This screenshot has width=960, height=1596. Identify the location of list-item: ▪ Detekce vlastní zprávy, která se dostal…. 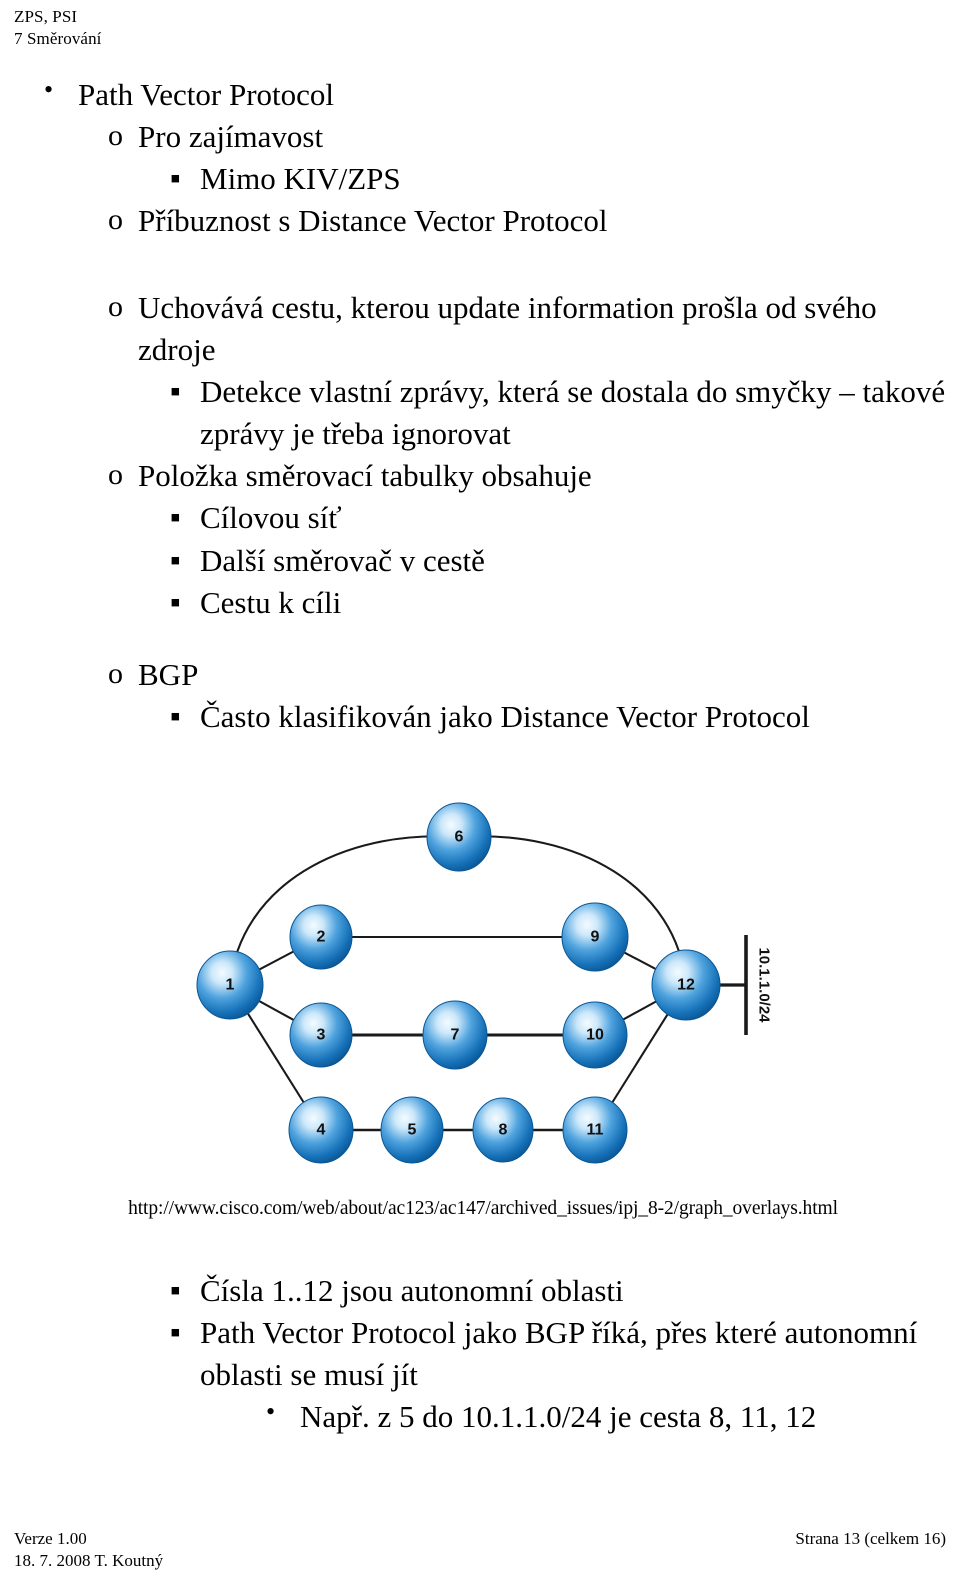
(480, 413).